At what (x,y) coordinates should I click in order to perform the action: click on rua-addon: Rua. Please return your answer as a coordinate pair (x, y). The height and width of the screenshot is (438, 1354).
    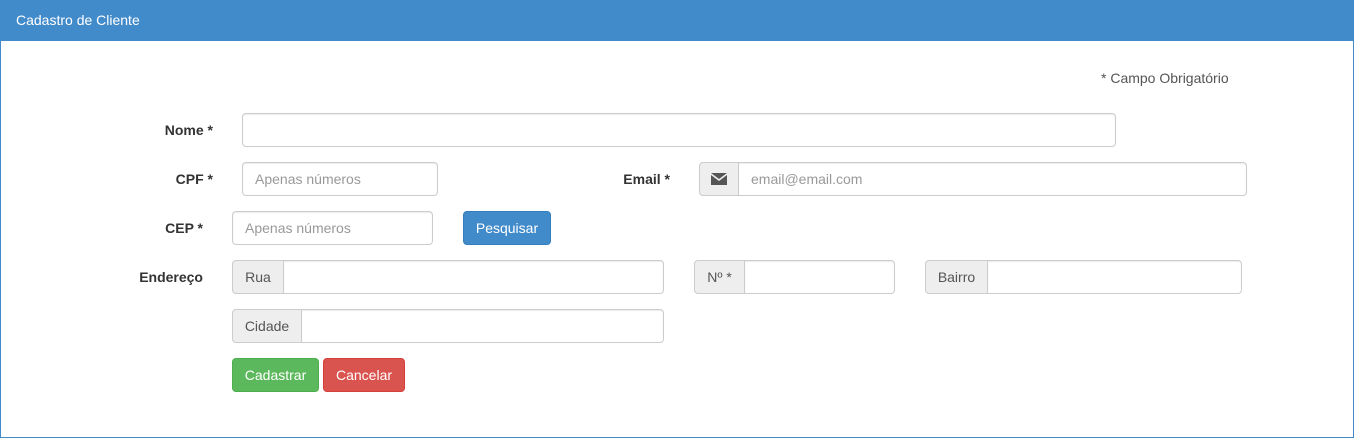
    Looking at the image, I should click on (258, 277).